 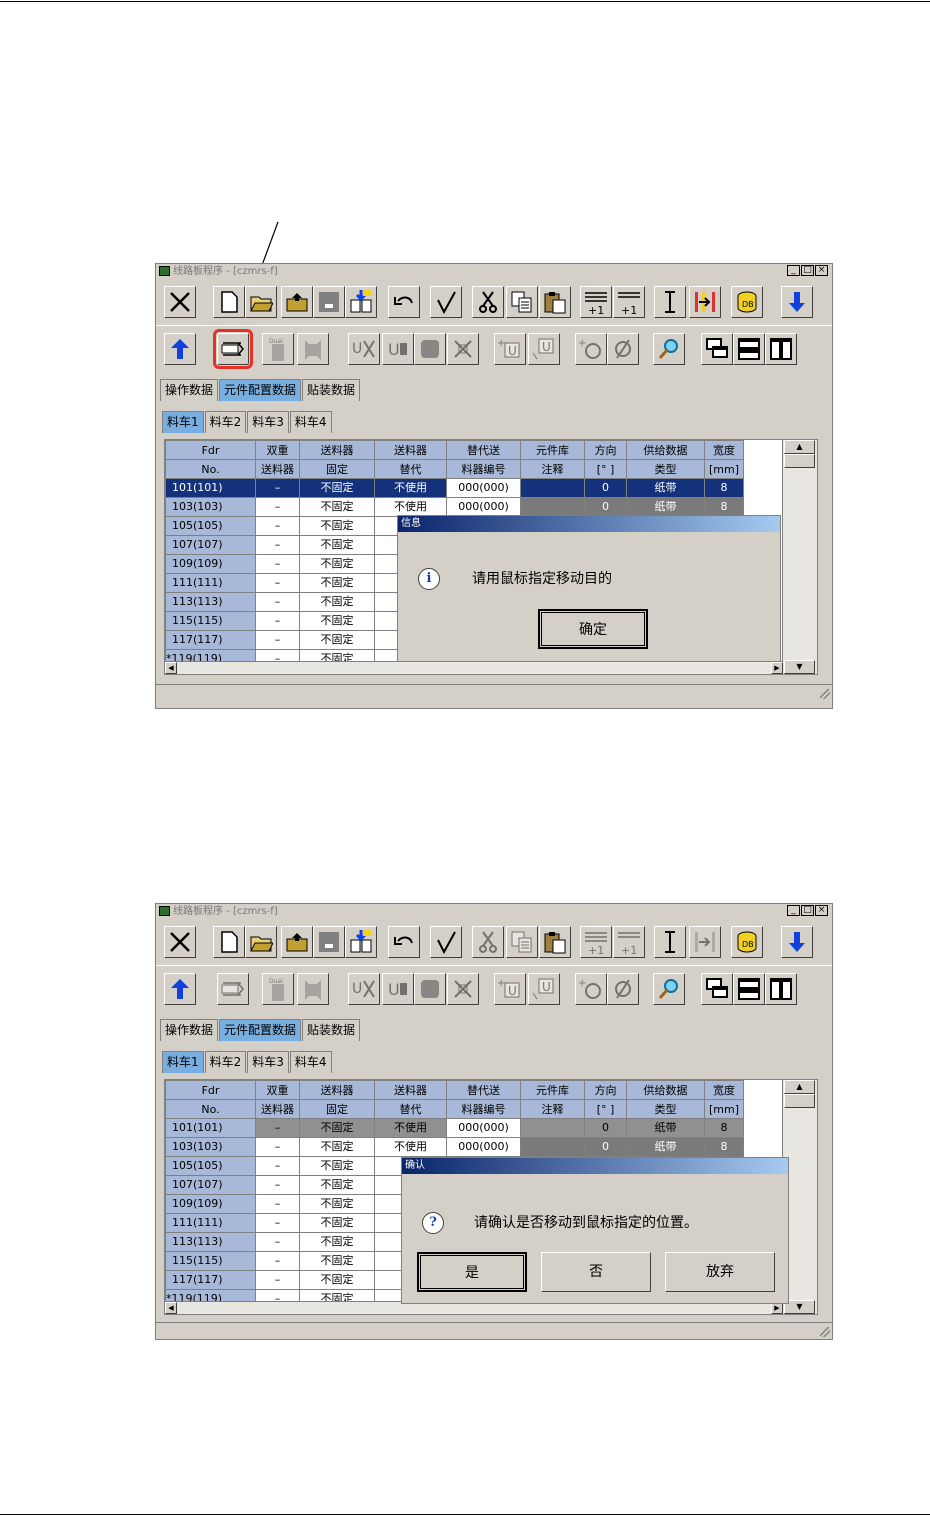 What do you see at coordinates (665, 450) in the screenshot?
I see `header-cell: 供给数据` at bounding box center [665, 450].